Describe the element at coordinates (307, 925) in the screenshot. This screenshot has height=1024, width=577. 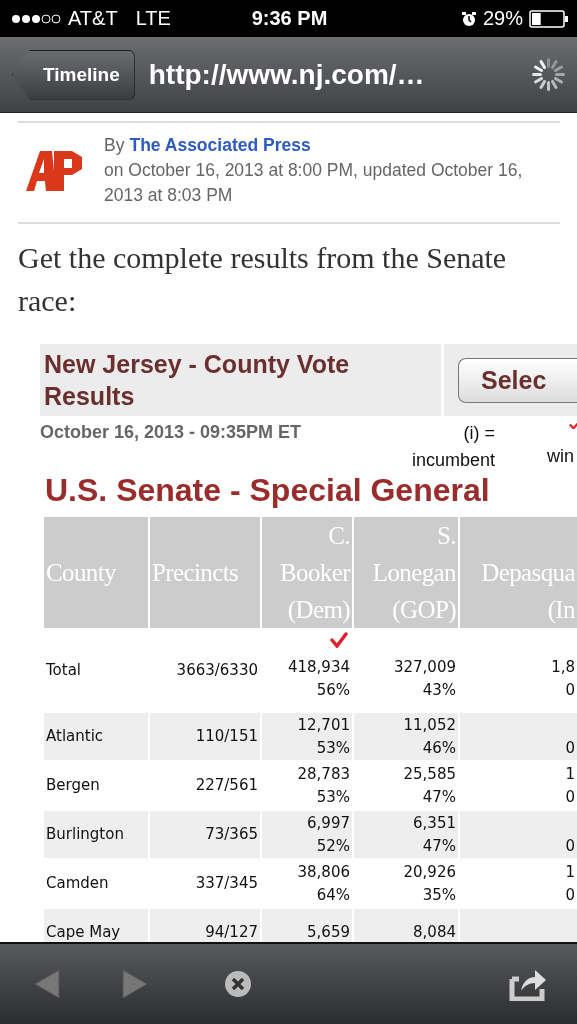
I see `table-cell: 5,659` at that location.